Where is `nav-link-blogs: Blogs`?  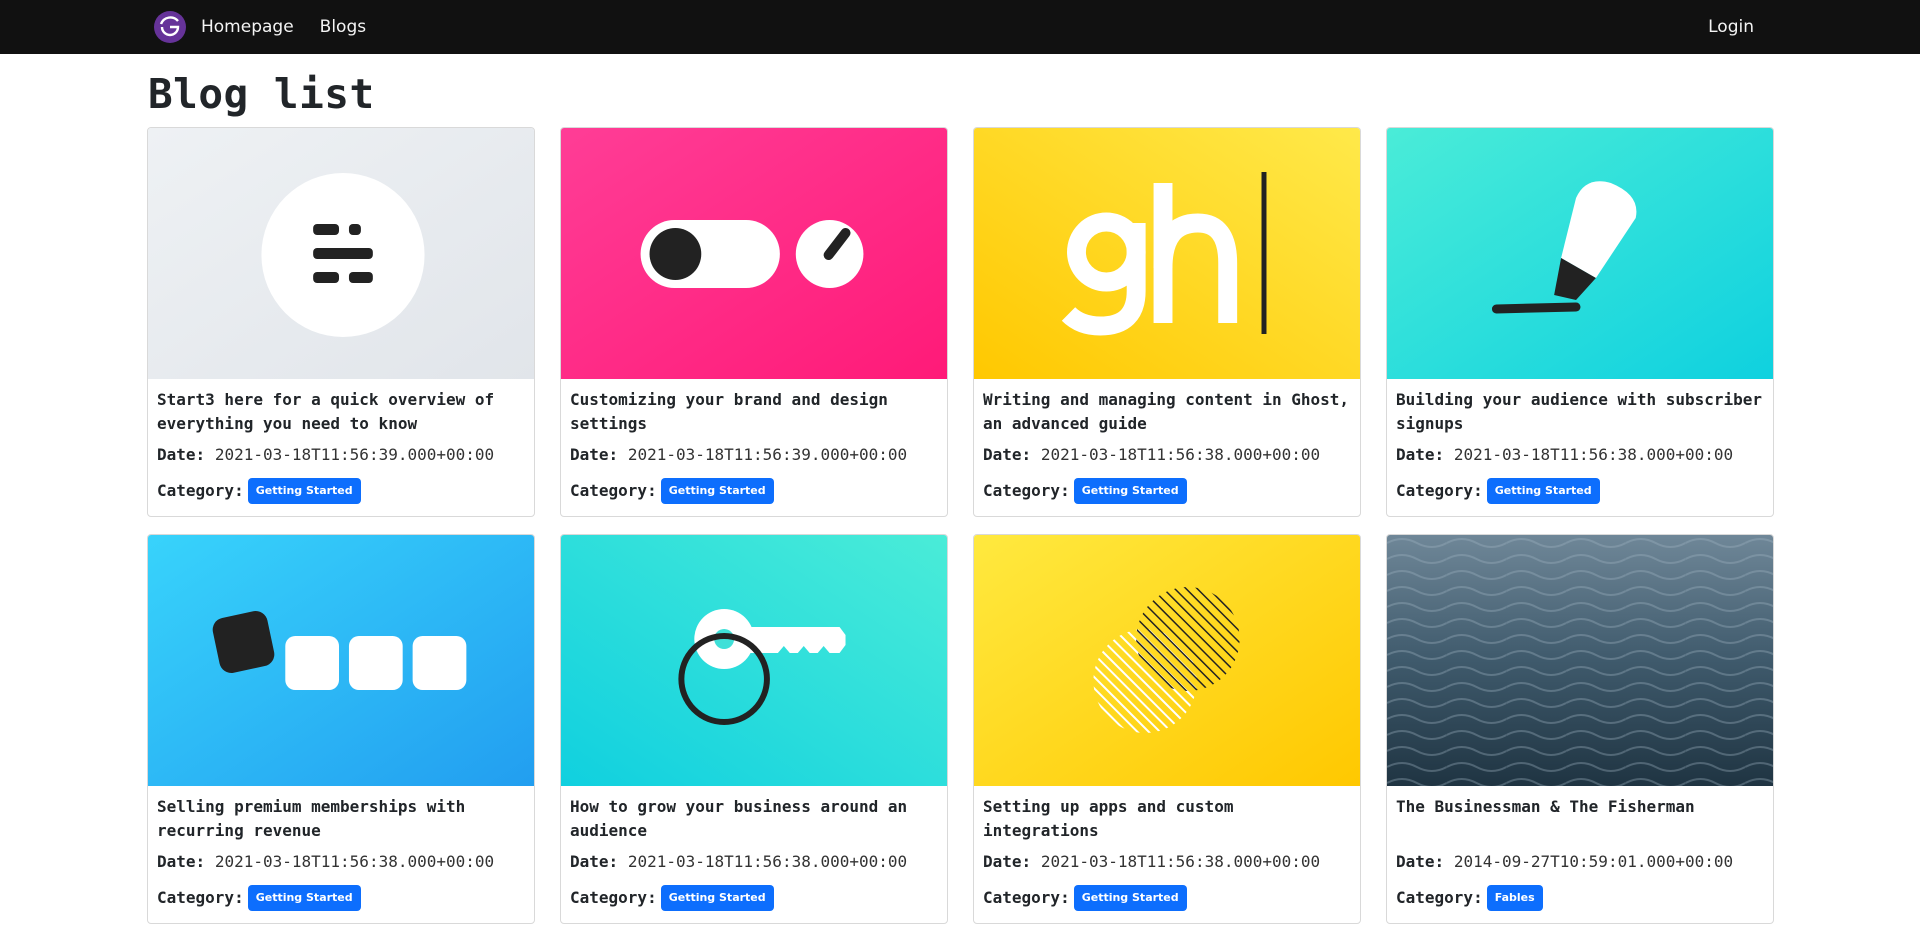
nav-link-blogs: Blogs is located at coordinates (343, 27).